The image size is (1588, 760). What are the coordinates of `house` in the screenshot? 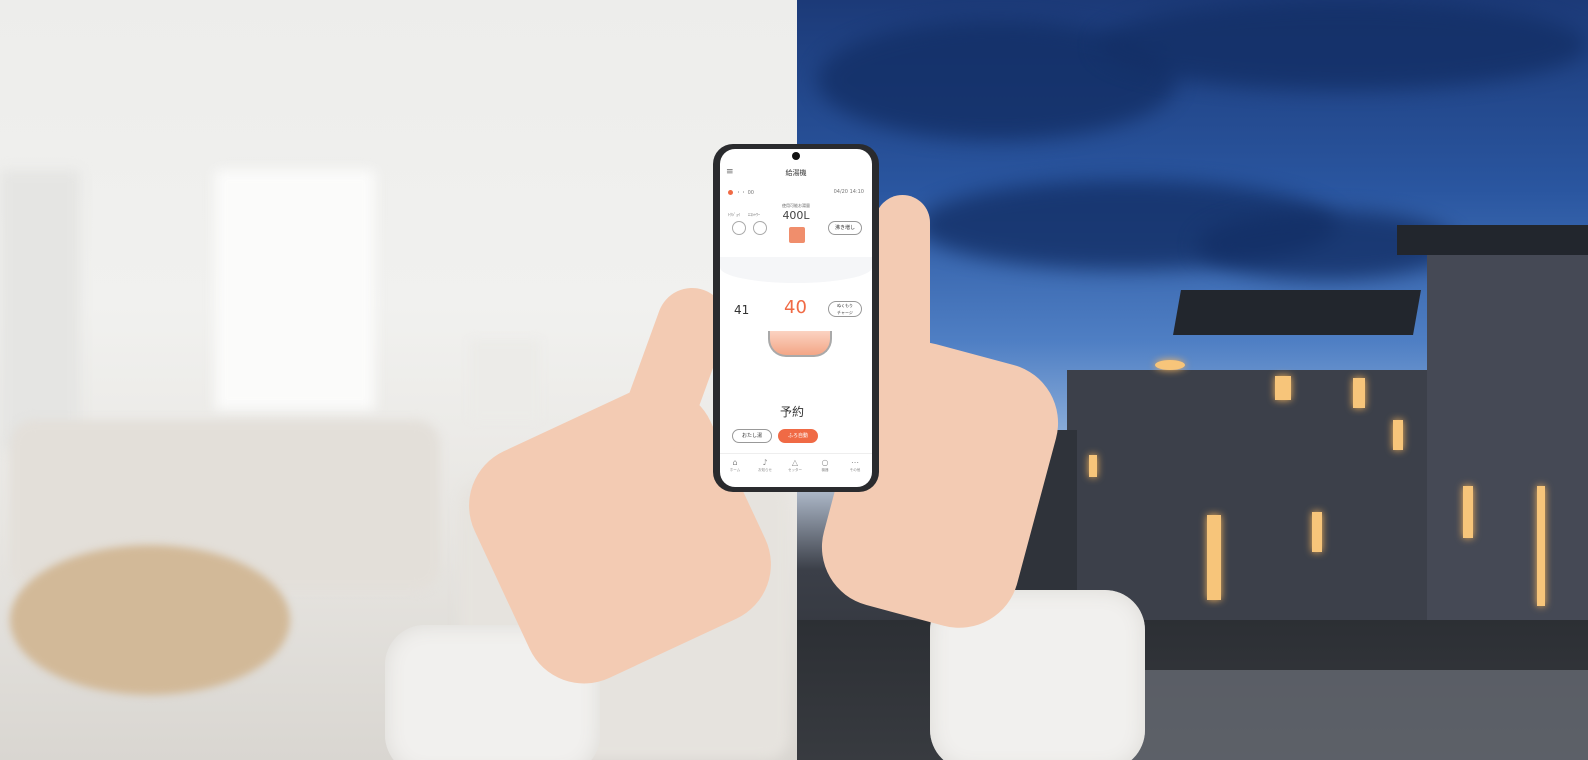 It's located at (1247, 495).